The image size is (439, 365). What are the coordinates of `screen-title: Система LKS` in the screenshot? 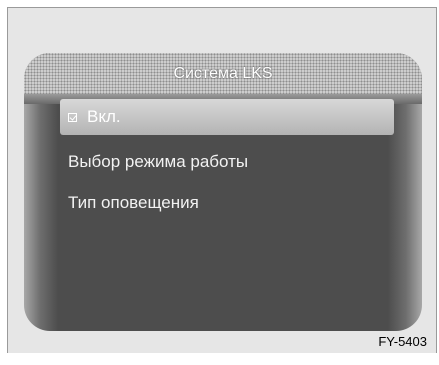 It's located at (223, 73).